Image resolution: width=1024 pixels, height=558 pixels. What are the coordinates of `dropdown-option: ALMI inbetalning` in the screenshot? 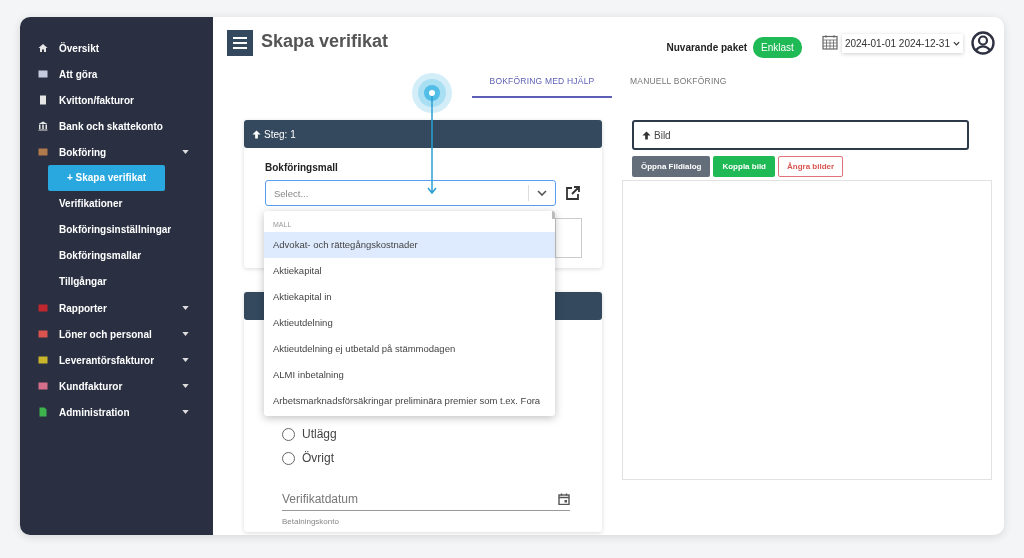 It's located at (409, 375).